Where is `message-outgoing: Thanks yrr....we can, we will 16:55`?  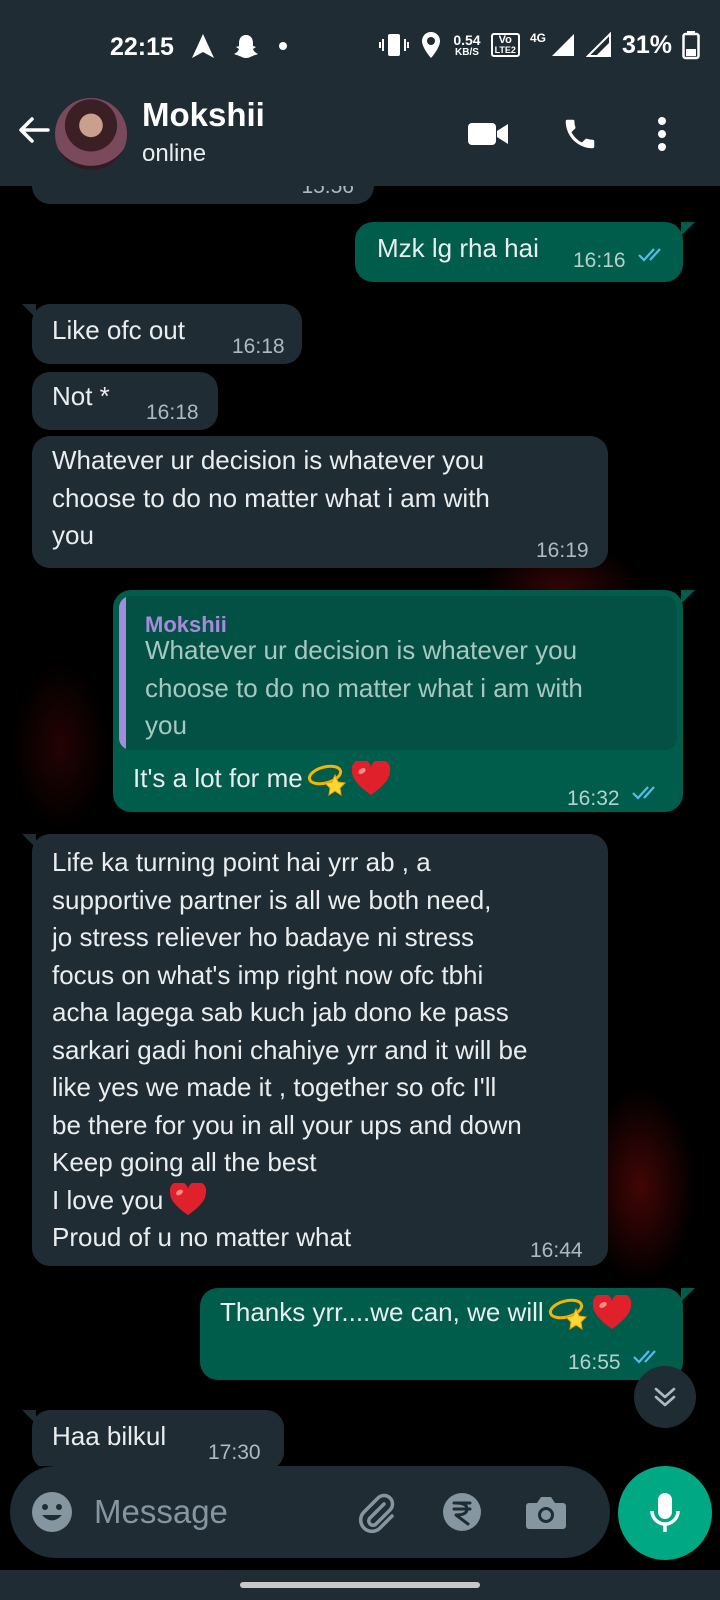
message-outgoing: Thanks yrr....we can, we will 16:55 is located at coordinates (447, 1334).